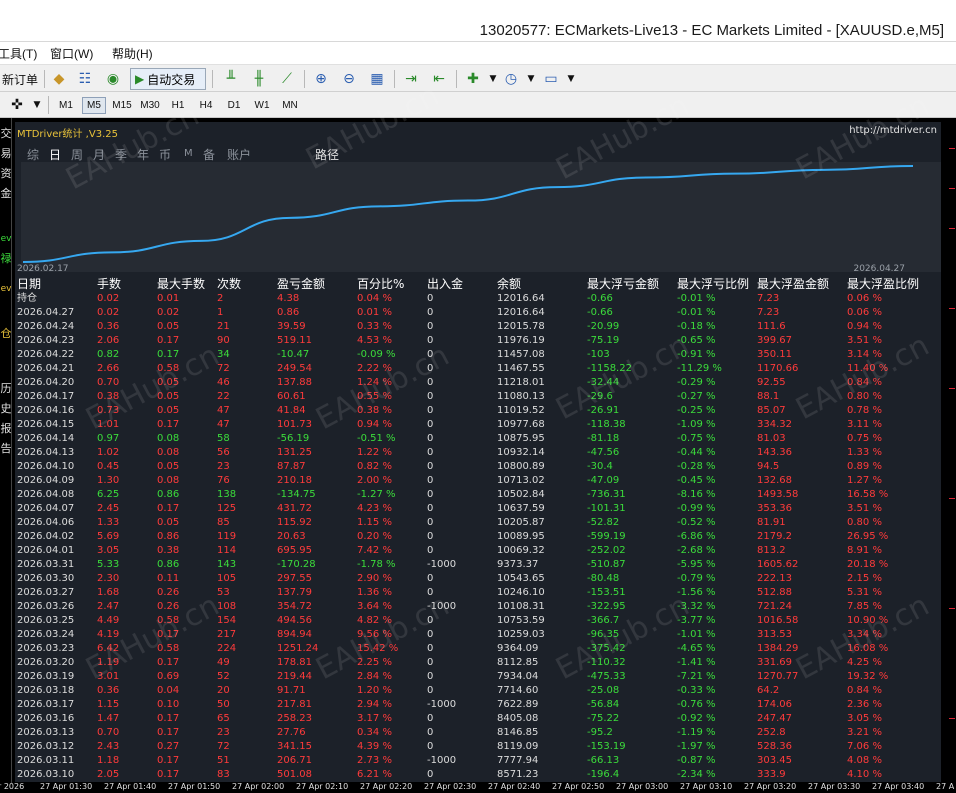 The image size is (956, 793). What do you see at coordinates (231, 79) in the screenshot?
I see `bar-chart-icon: ╨` at bounding box center [231, 79].